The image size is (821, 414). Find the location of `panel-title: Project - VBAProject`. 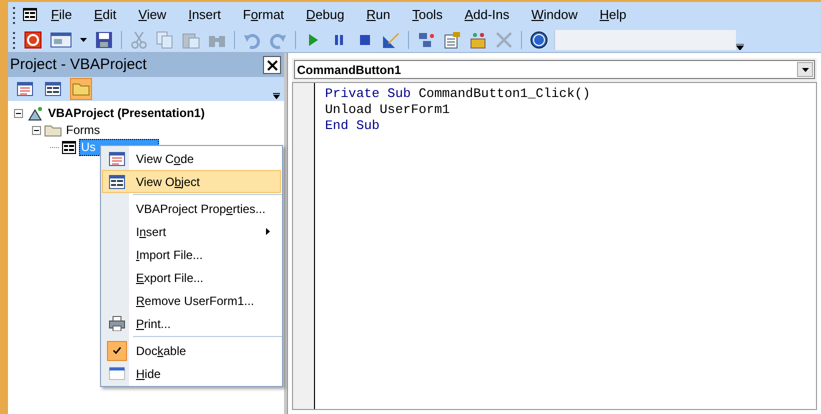

panel-title: Project - VBAProject is located at coordinates (78, 64).